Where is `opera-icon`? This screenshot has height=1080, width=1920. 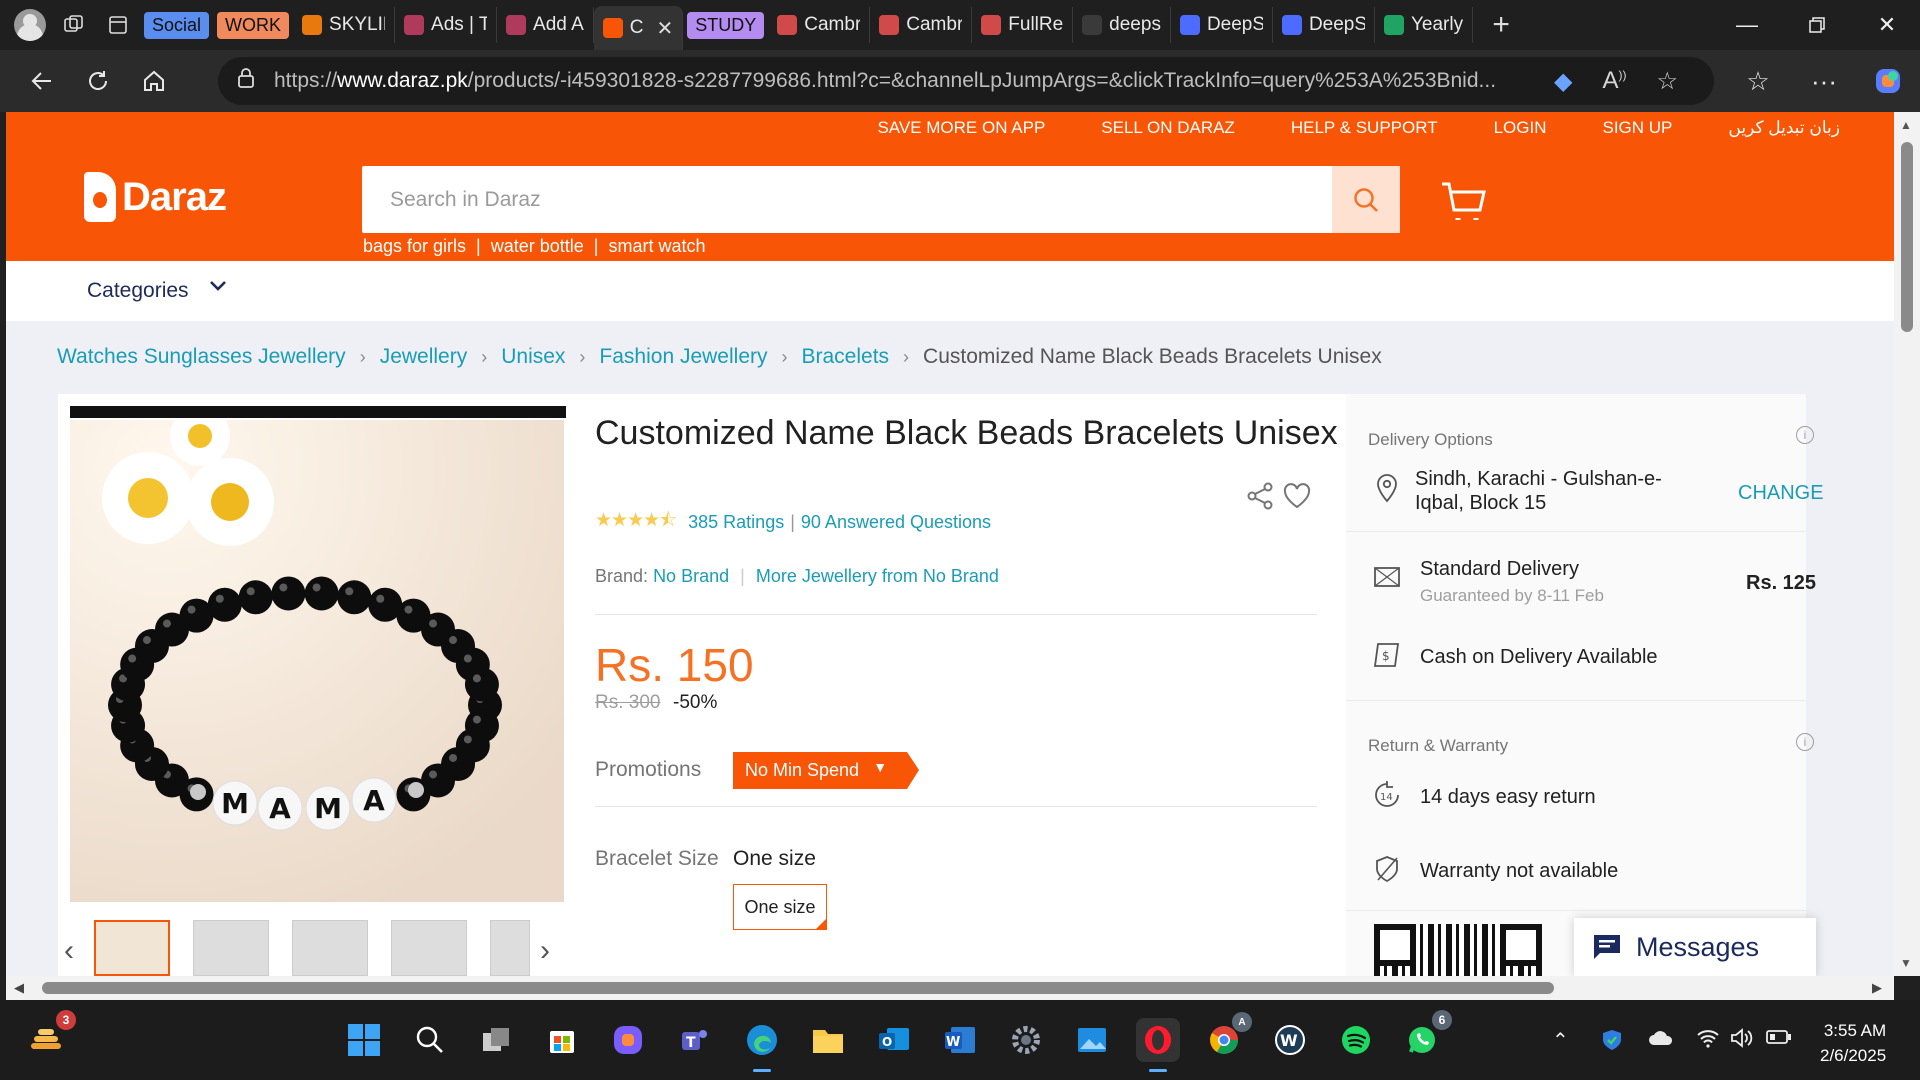 opera-icon is located at coordinates (1158, 1045).